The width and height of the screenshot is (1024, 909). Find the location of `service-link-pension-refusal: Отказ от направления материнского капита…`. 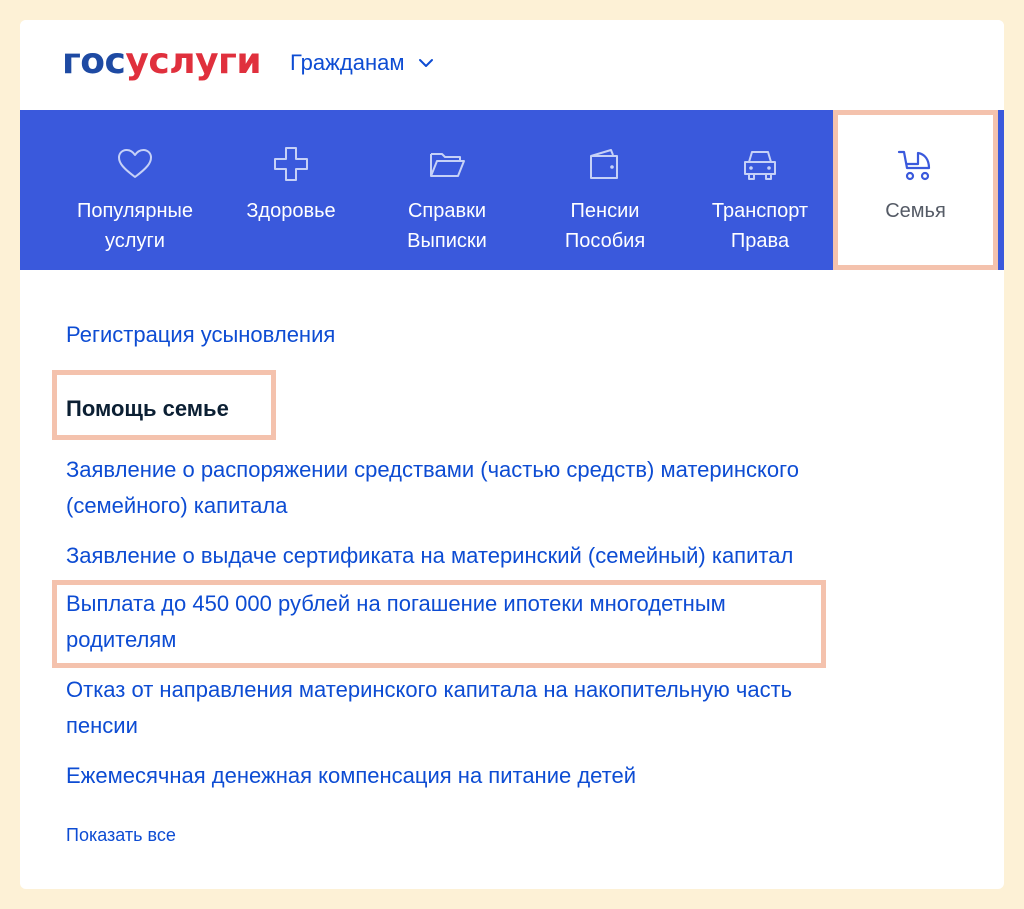

service-link-pension-refusal: Отказ от направления материнского капита… is located at coordinates (429, 708).